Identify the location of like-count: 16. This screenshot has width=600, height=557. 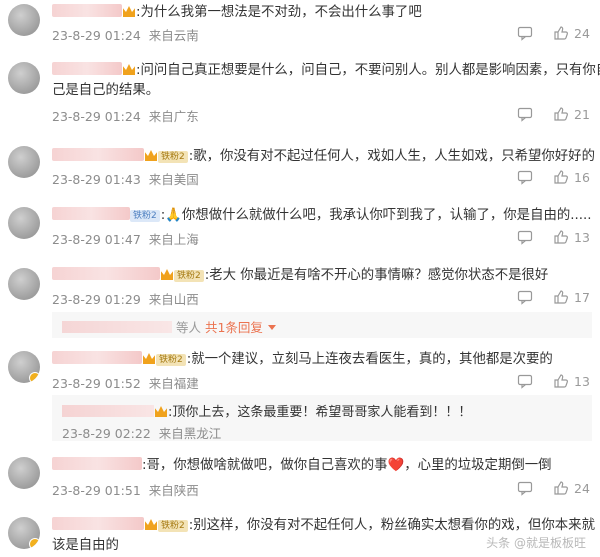
(582, 177).